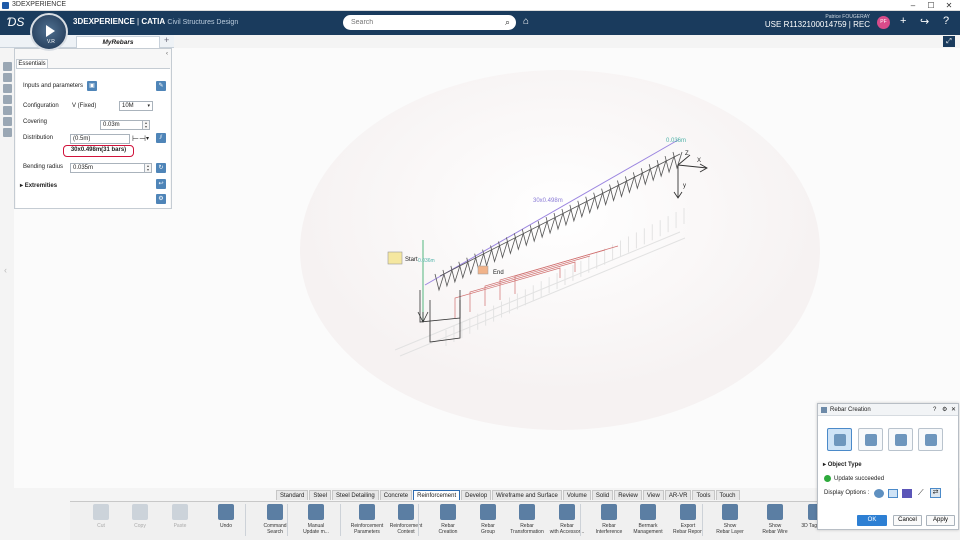  I want to click on cmd-paste-button: Paste, so click(180, 516).